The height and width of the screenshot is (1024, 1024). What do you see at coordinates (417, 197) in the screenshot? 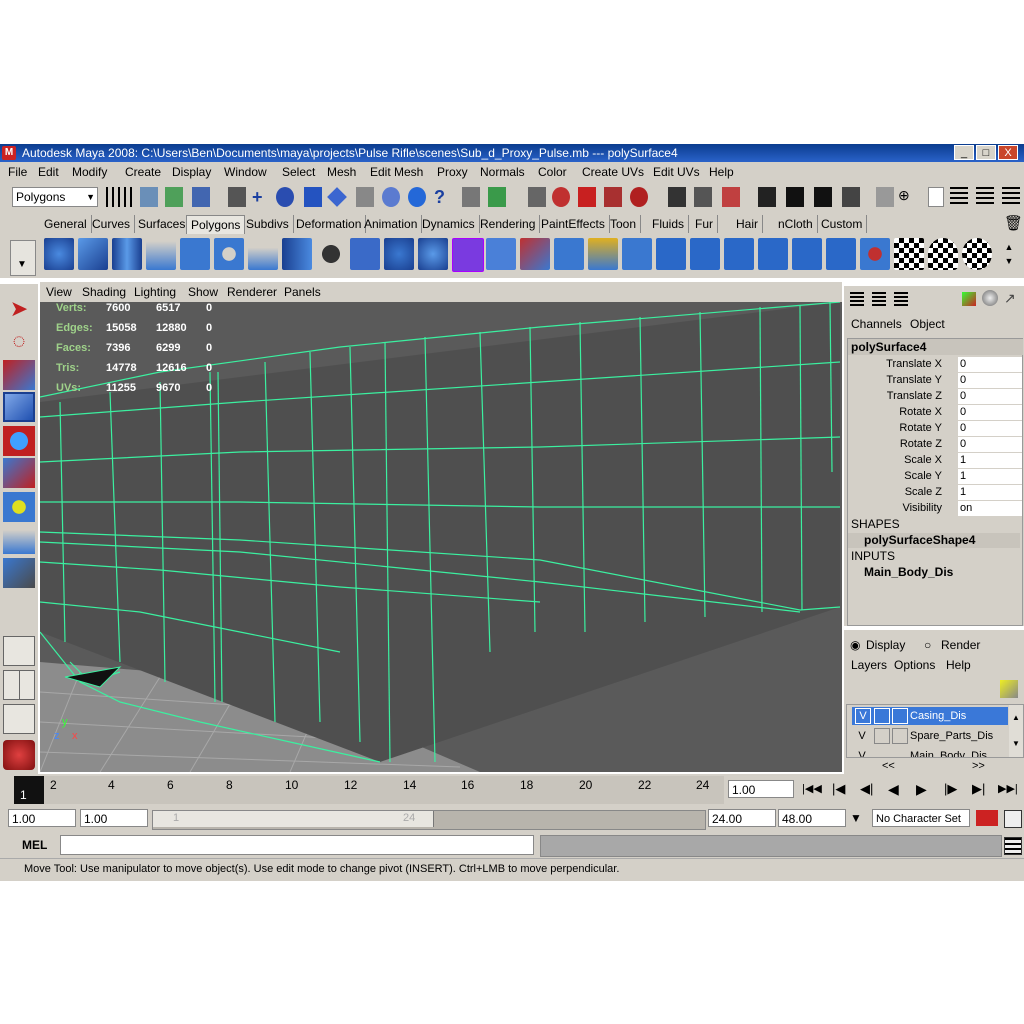
I see `history-icon` at bounding box center [417, 197].